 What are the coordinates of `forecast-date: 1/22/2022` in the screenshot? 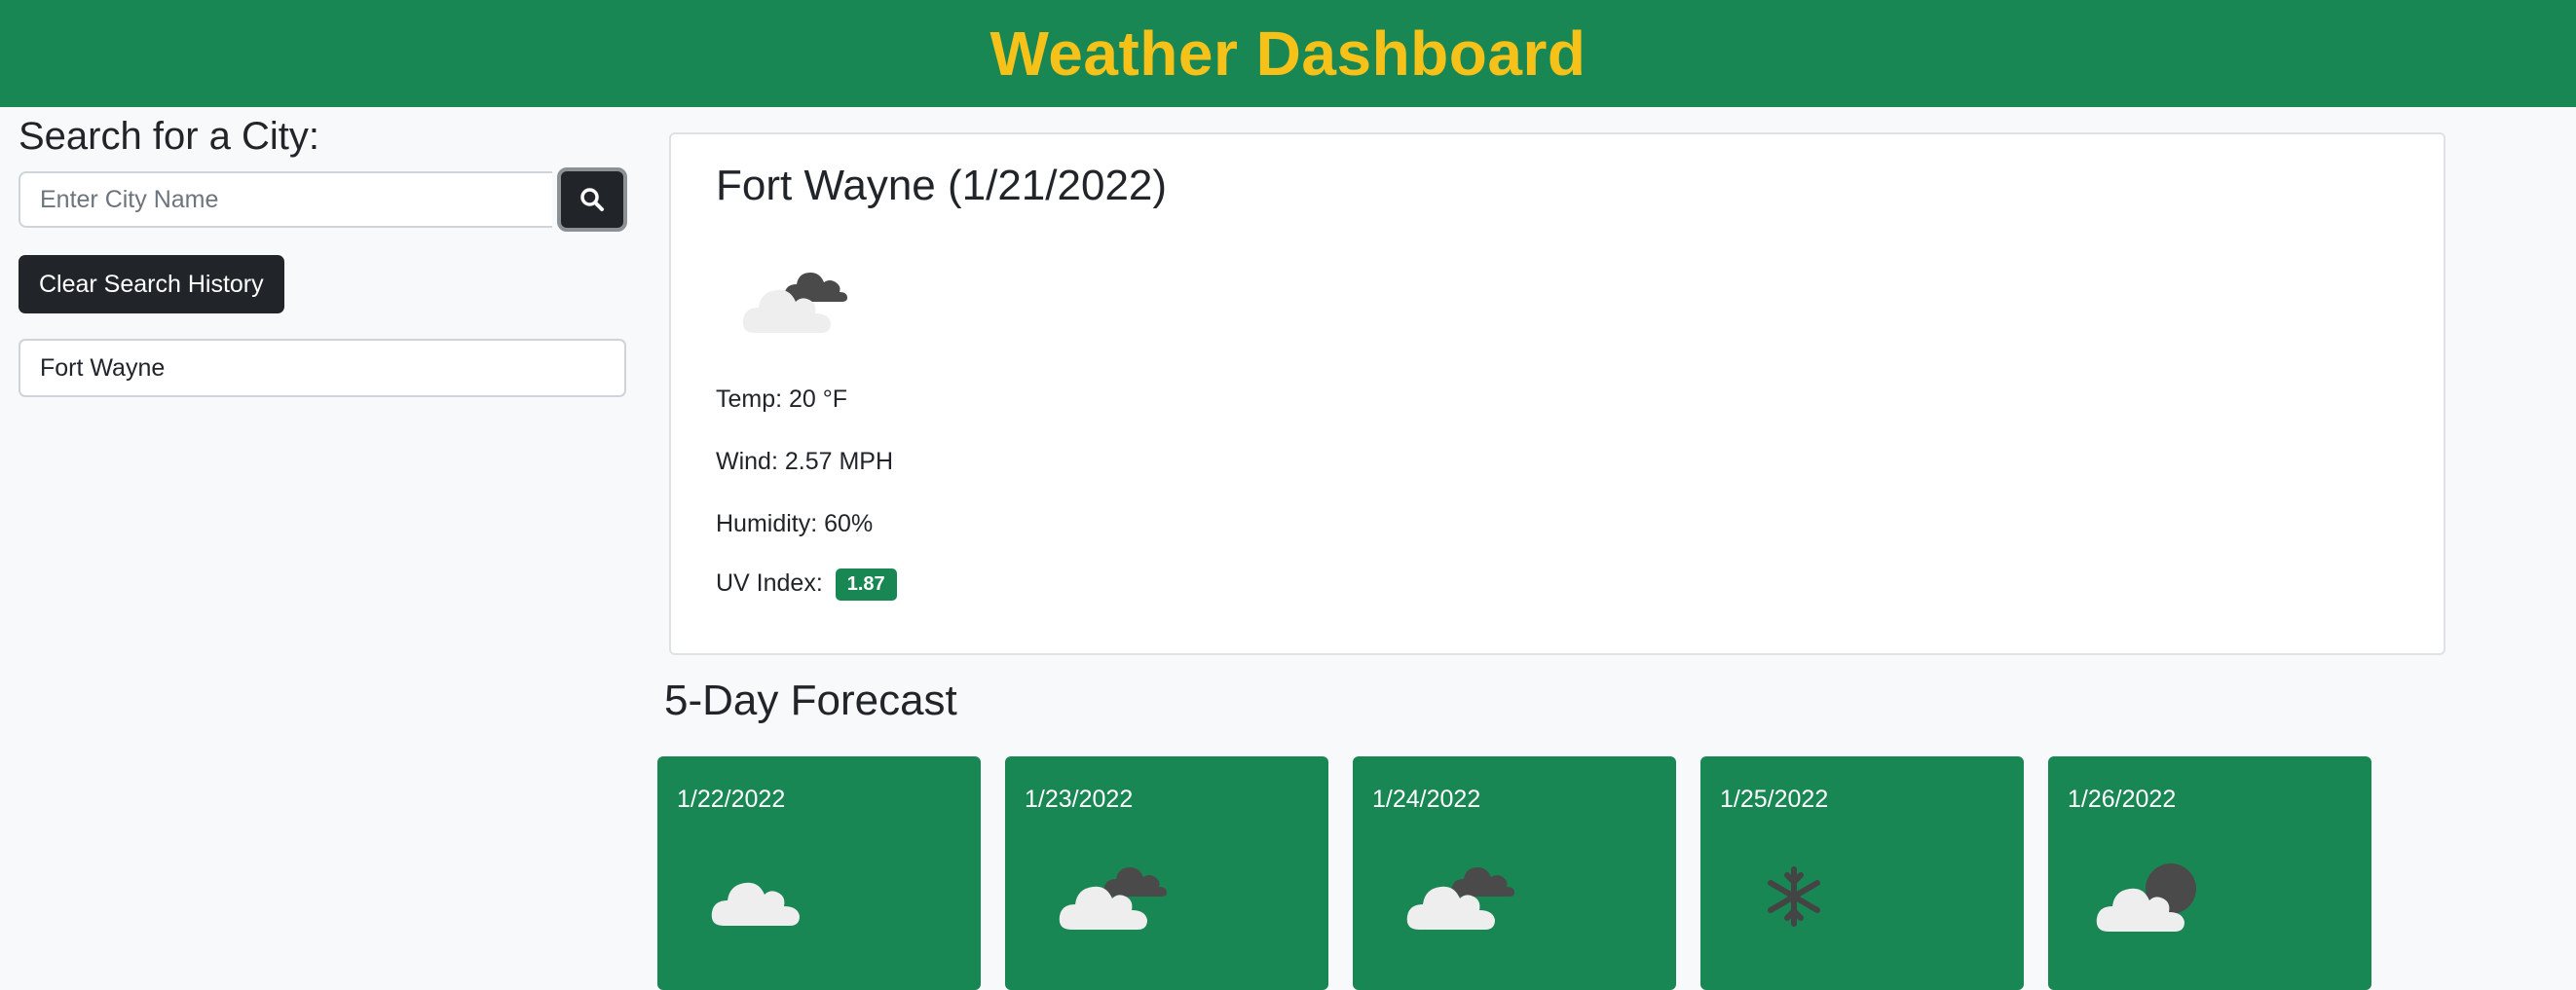 It's located at (731, 799).